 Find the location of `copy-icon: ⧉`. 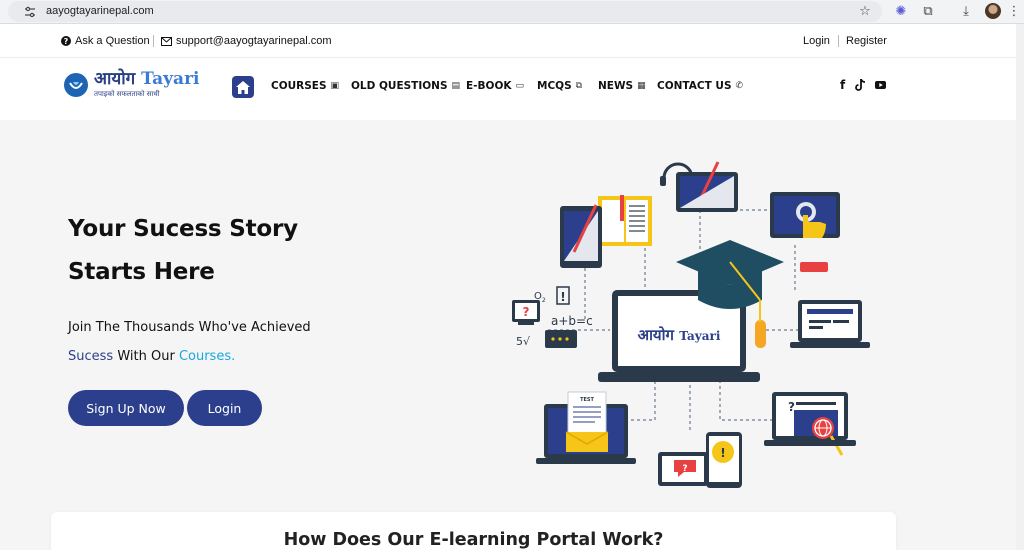

copy-icon: ⧉ is located at coordinates (579, 86).